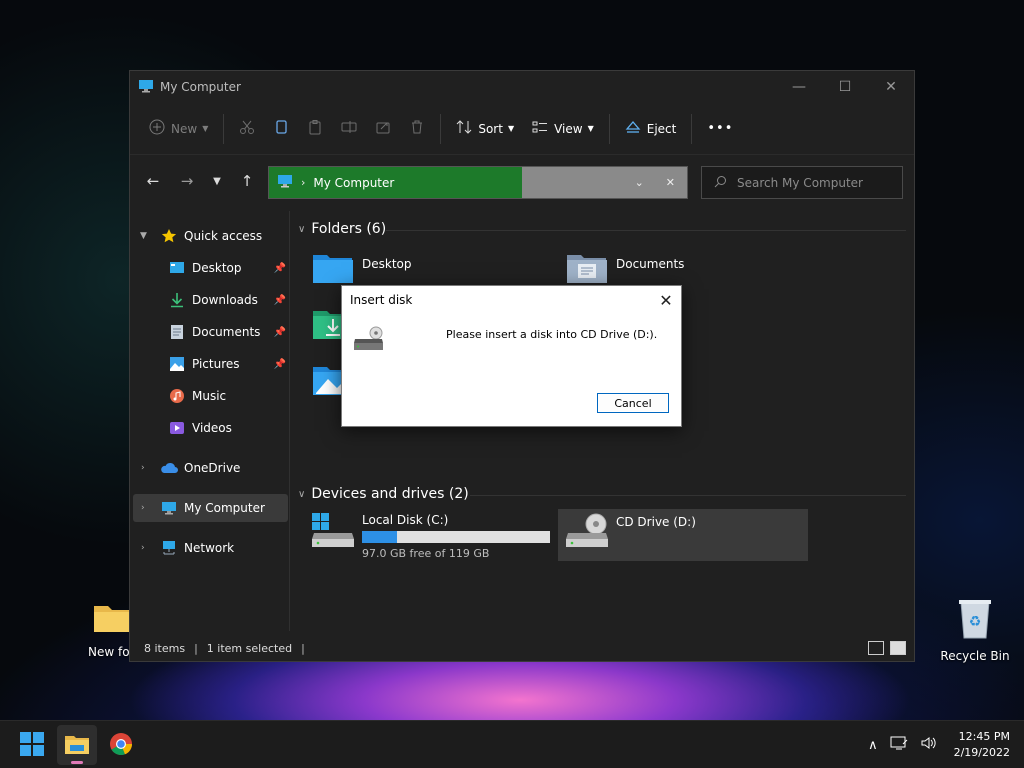 Image resolution: width=1024 pixels, height=768 pixels. Describe the element at coordinates (625, 269) in the screenshot. I see `folder-item-documents: Documents` at that location.